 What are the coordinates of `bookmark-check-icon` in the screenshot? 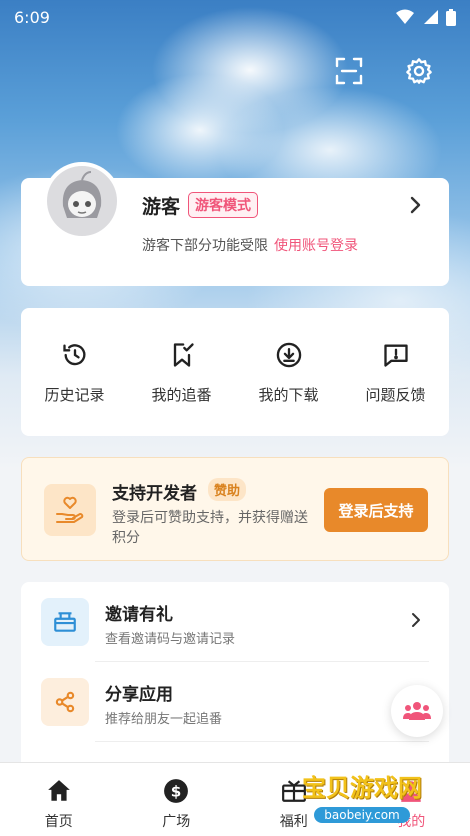 It's located at (182, 355).